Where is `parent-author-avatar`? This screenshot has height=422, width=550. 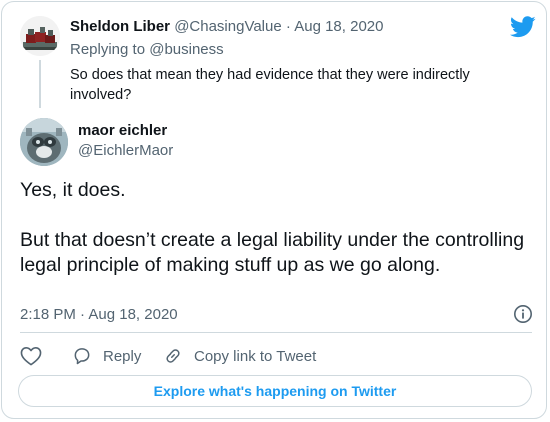
parent-author-avatar is located at coordinates (40, 36).